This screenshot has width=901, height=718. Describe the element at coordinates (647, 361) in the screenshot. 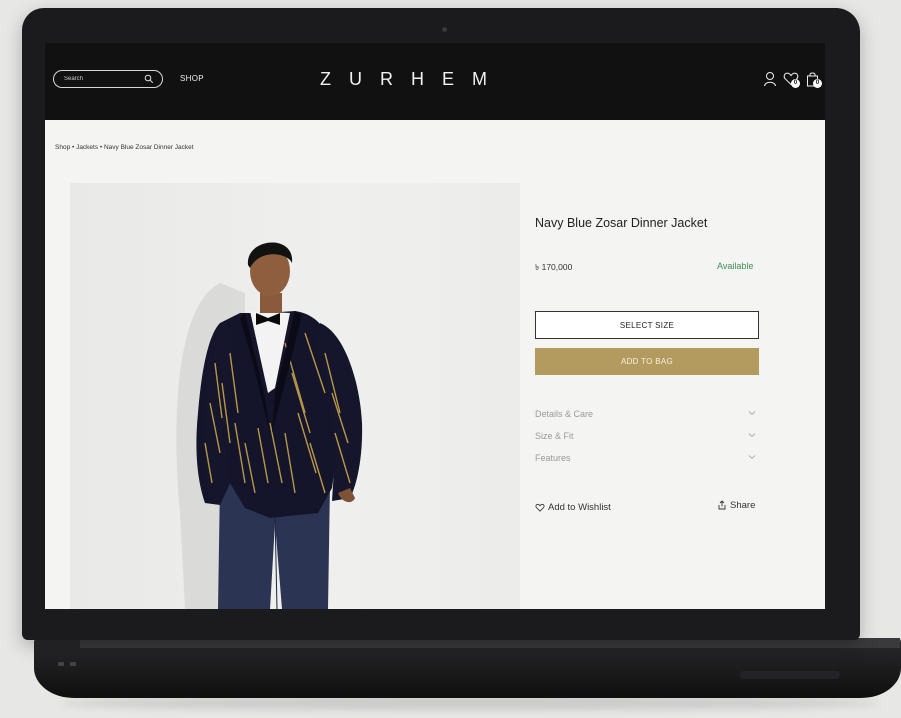

I see `add-to-bag-button: ADD TO BAG` at that location.